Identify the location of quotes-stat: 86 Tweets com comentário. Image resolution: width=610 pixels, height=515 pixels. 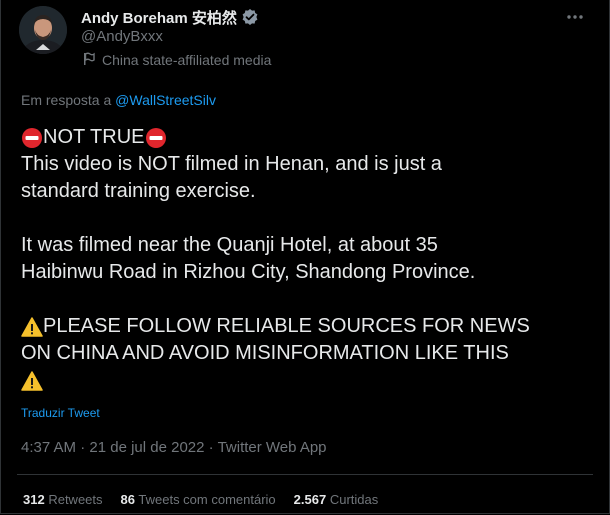
(198, 499).